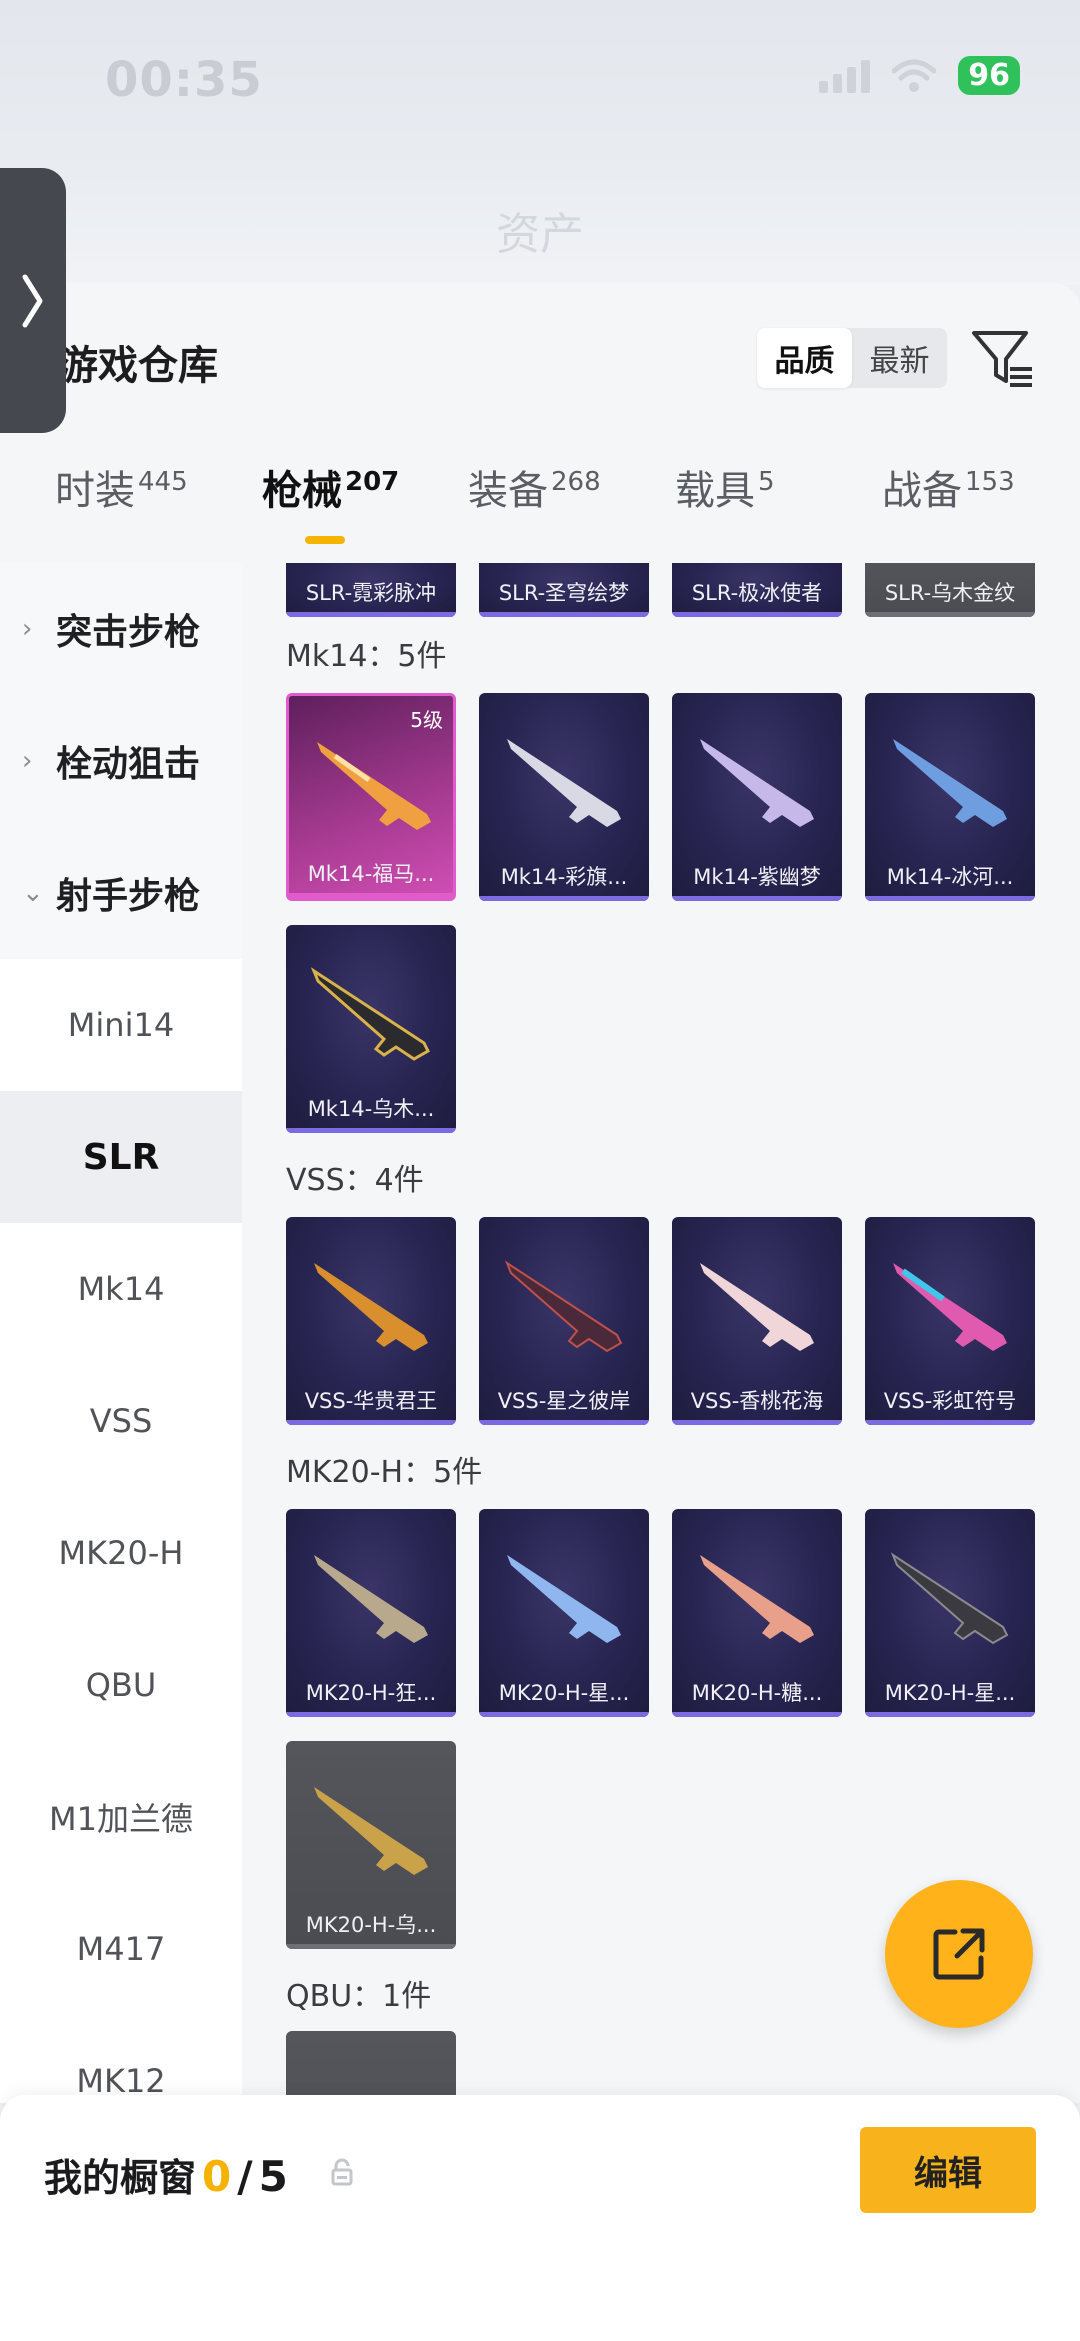  What do you see at coordinates (121, 1817) in the screenshot?
I see `subnav-item-m1garand: M1加兰德` at bounding box center [121, 1817].